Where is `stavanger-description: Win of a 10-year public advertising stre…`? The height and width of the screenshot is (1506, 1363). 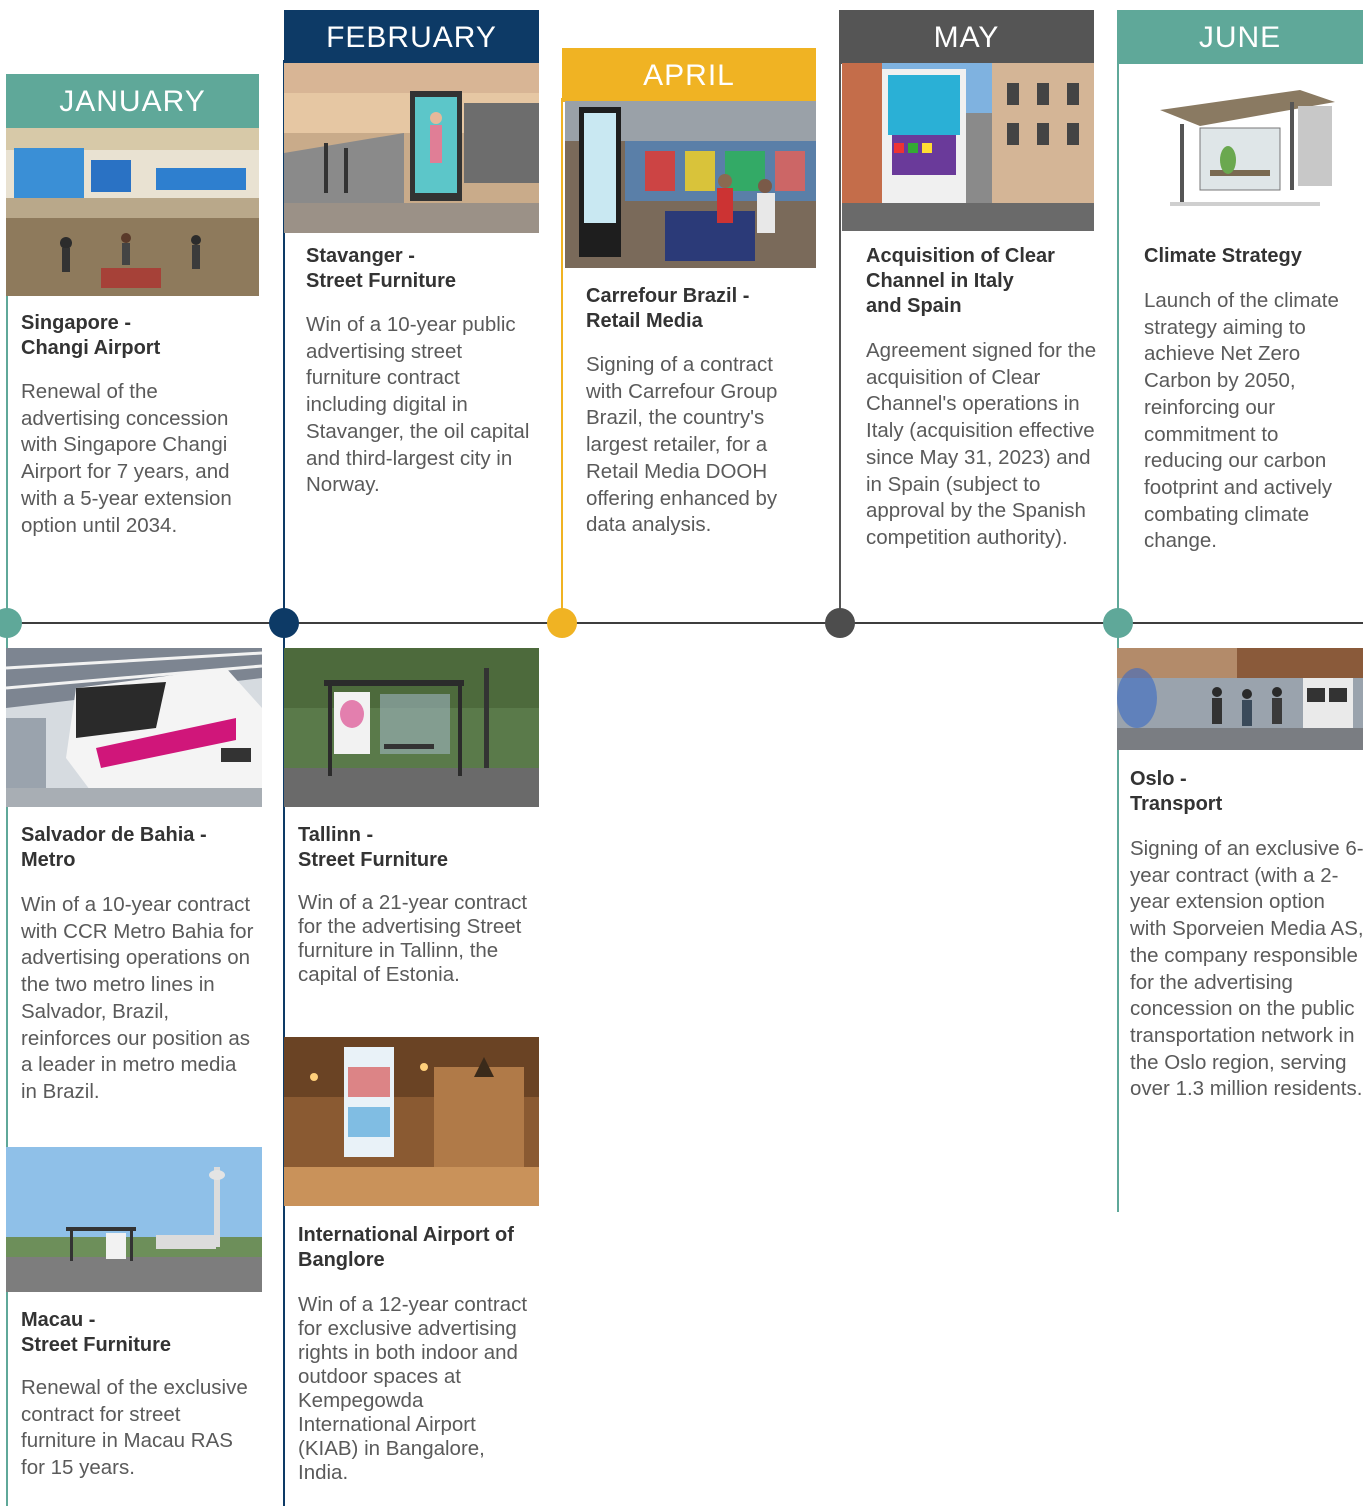 stavanger-description: Win of a 10-year public advertising stre… is located at coordinates (418, 405).